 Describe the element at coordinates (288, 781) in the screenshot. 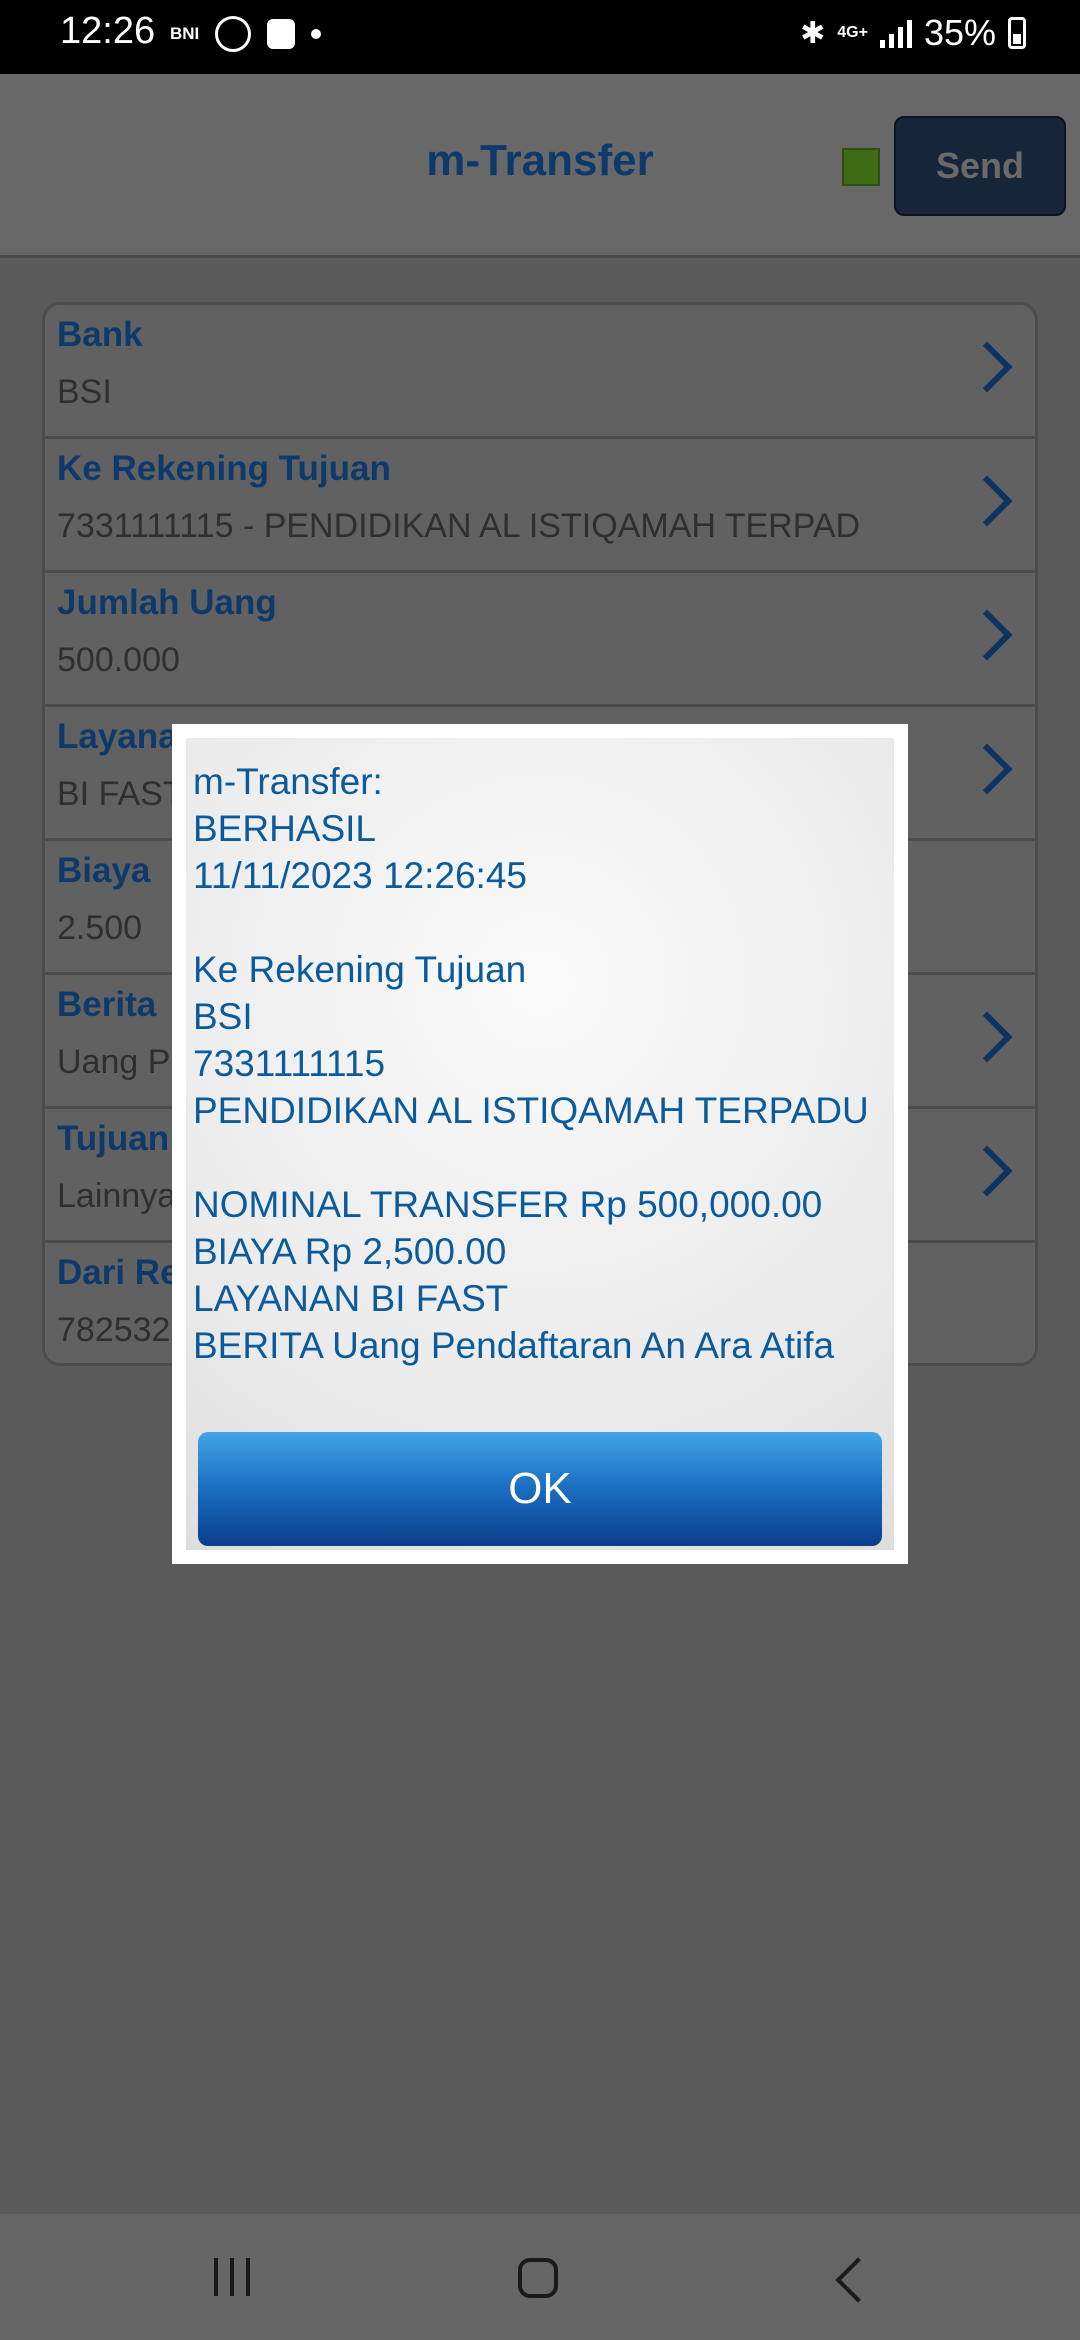

I see `dialog-line-title: m-Transfer:` at that location.